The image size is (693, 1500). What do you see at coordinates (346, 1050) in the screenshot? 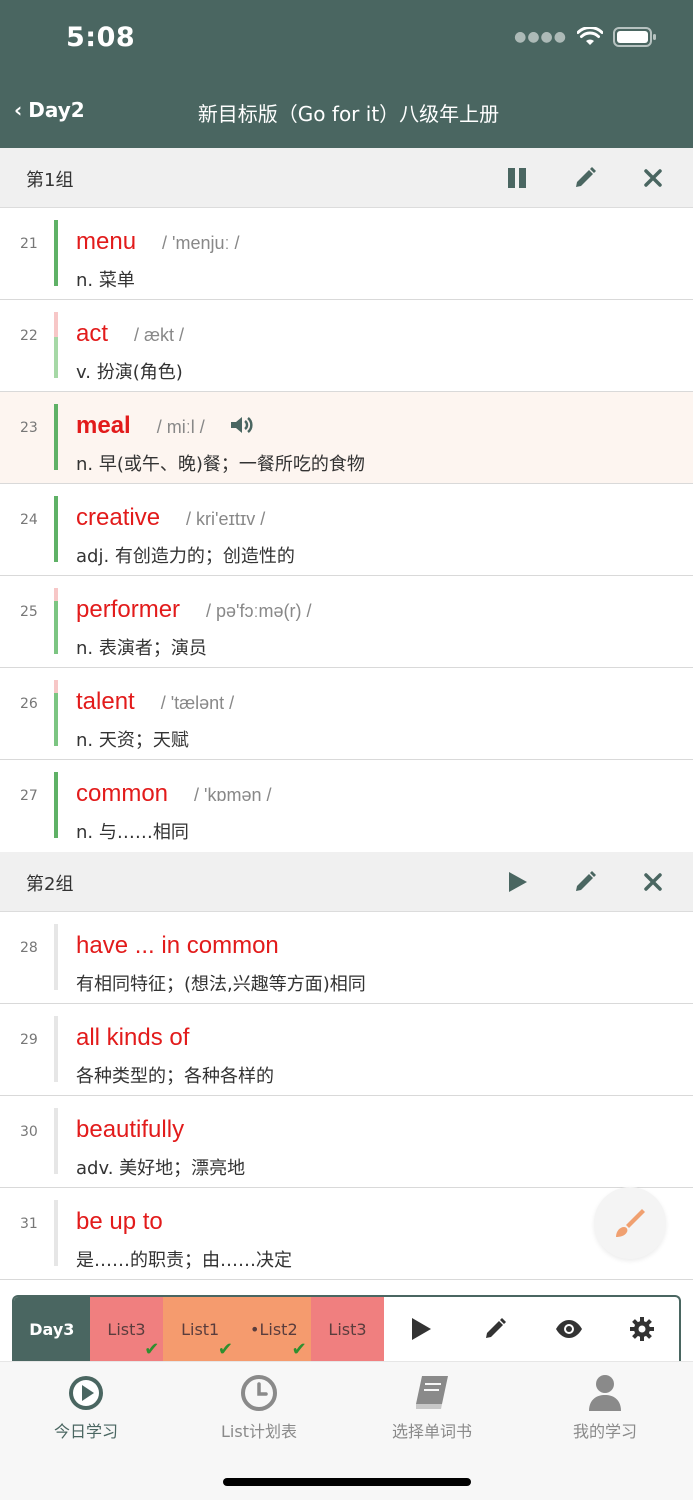
I see `word-row: 29 all kinds of 各种类型的；各种各样的` at bounding box center [346, 1050].